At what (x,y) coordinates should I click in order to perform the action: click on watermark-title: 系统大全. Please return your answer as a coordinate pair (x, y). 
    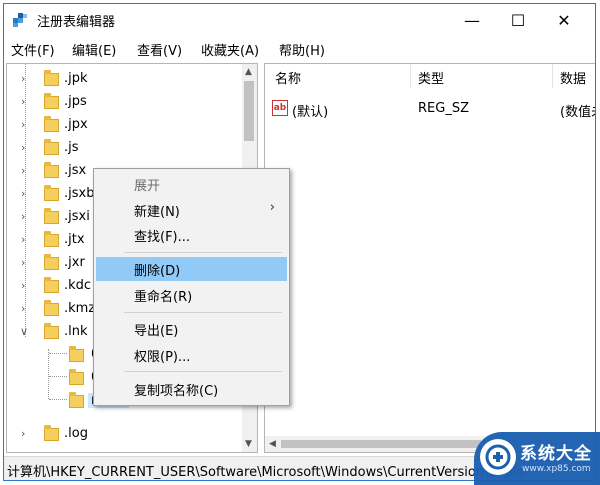
    Looking at the image, I should click on (556, 454).